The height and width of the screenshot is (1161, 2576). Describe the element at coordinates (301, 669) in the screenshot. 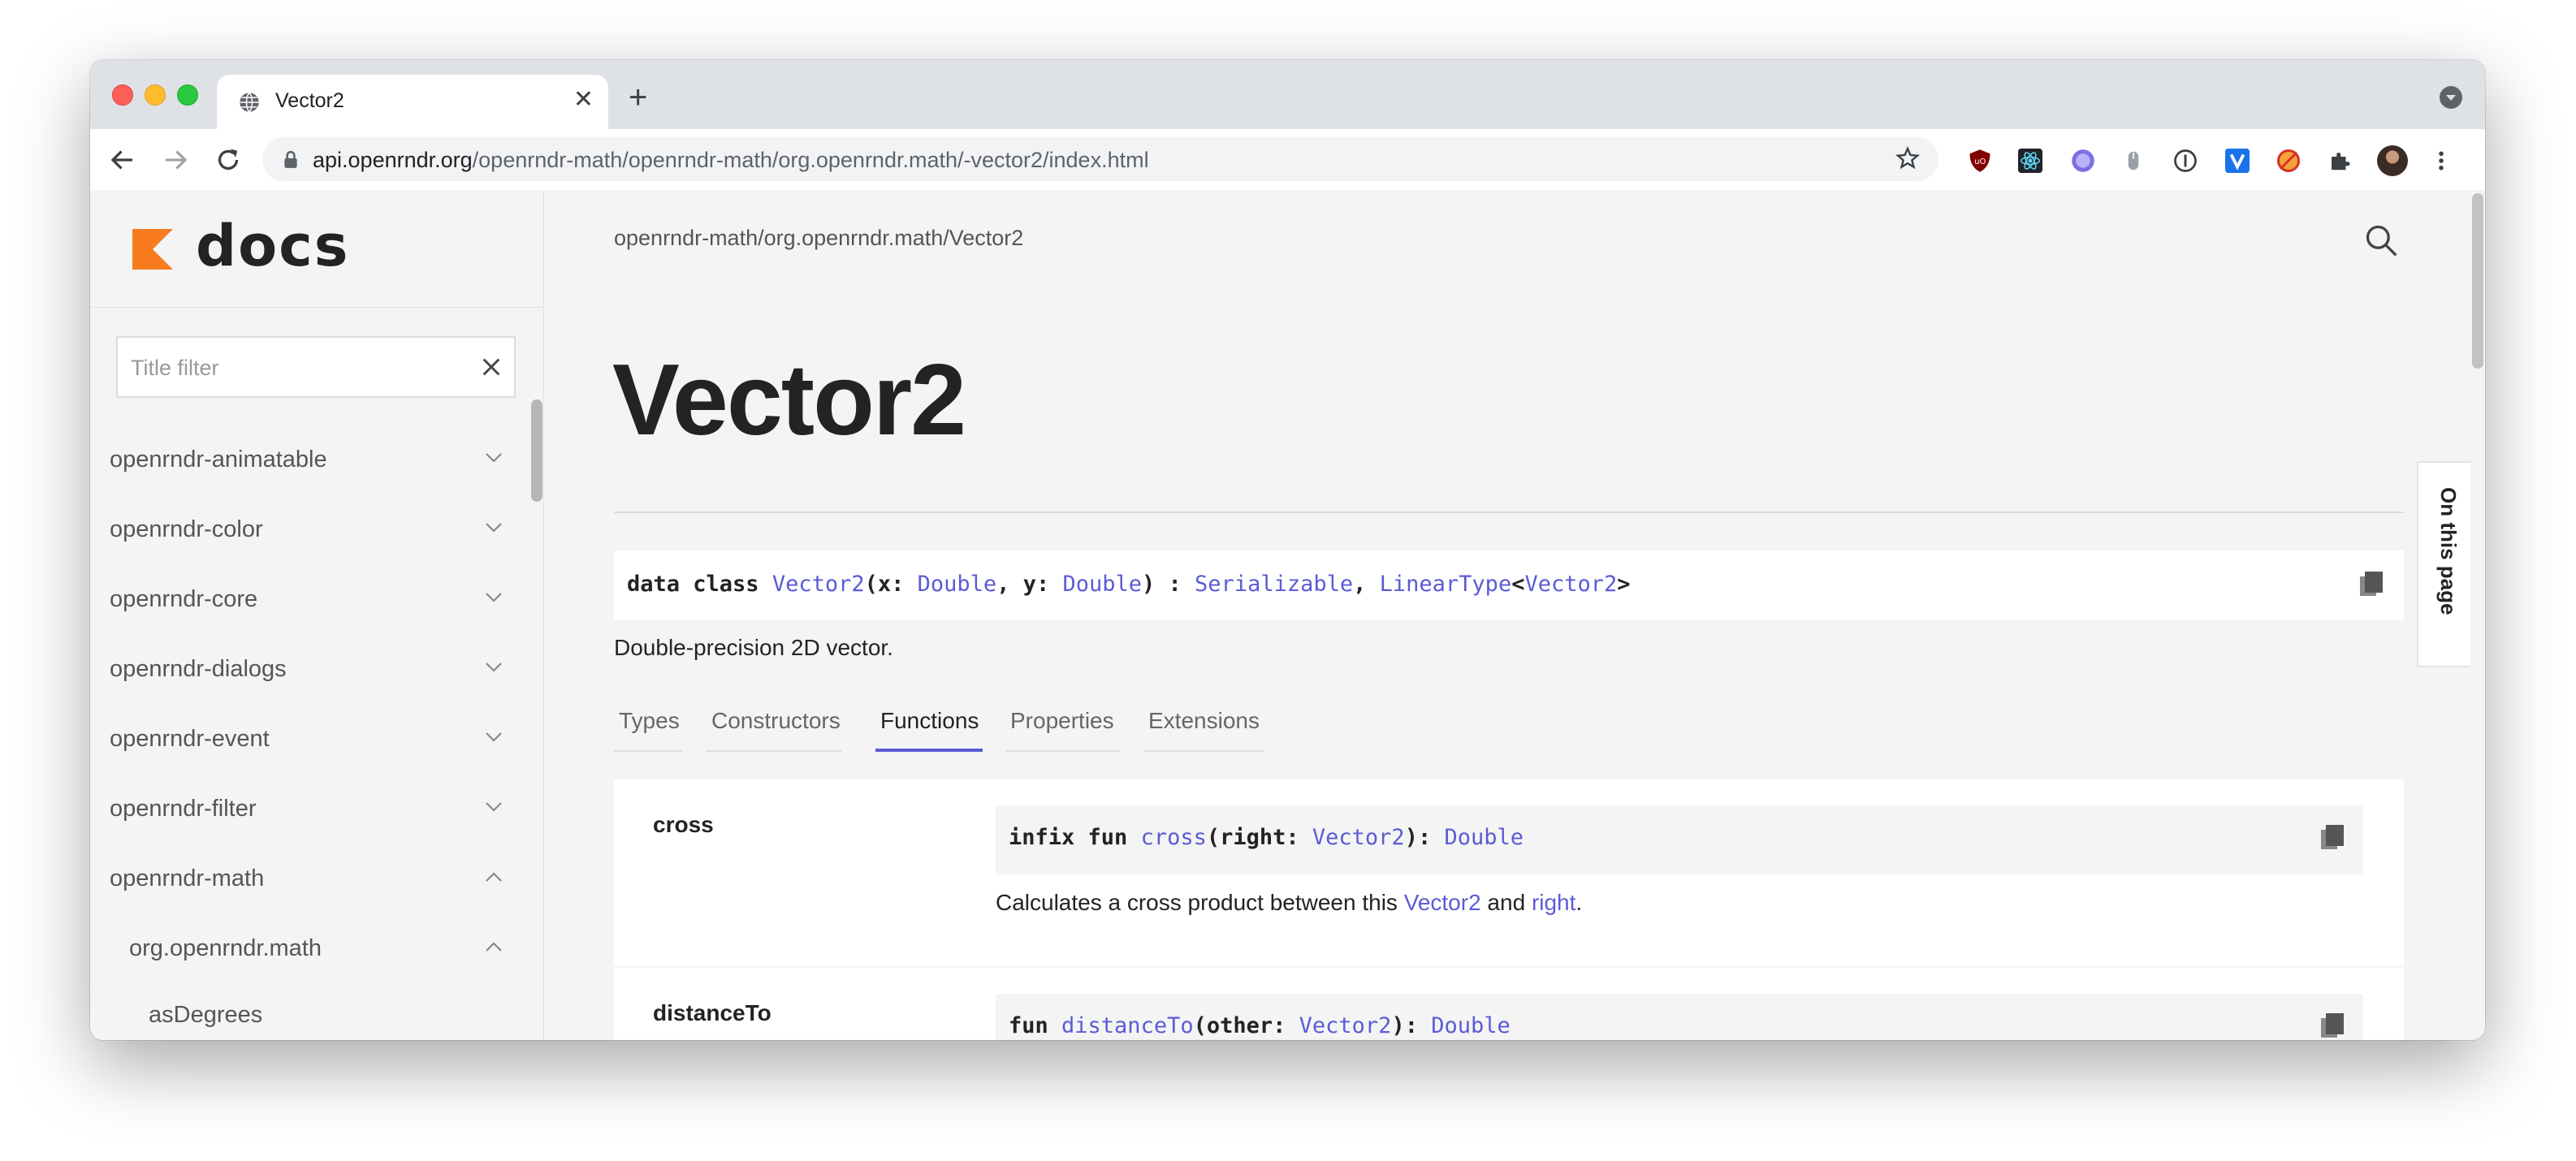

I see `sidebar-item-openrndr-dialogs: openrndr-dialogs` at that location.